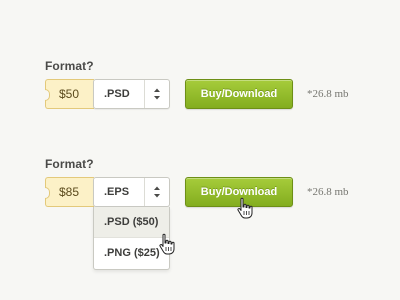 Image resolution: width=400 pixels, height=300 pixels. I want to click on price-value: $85, so click(69, 192).